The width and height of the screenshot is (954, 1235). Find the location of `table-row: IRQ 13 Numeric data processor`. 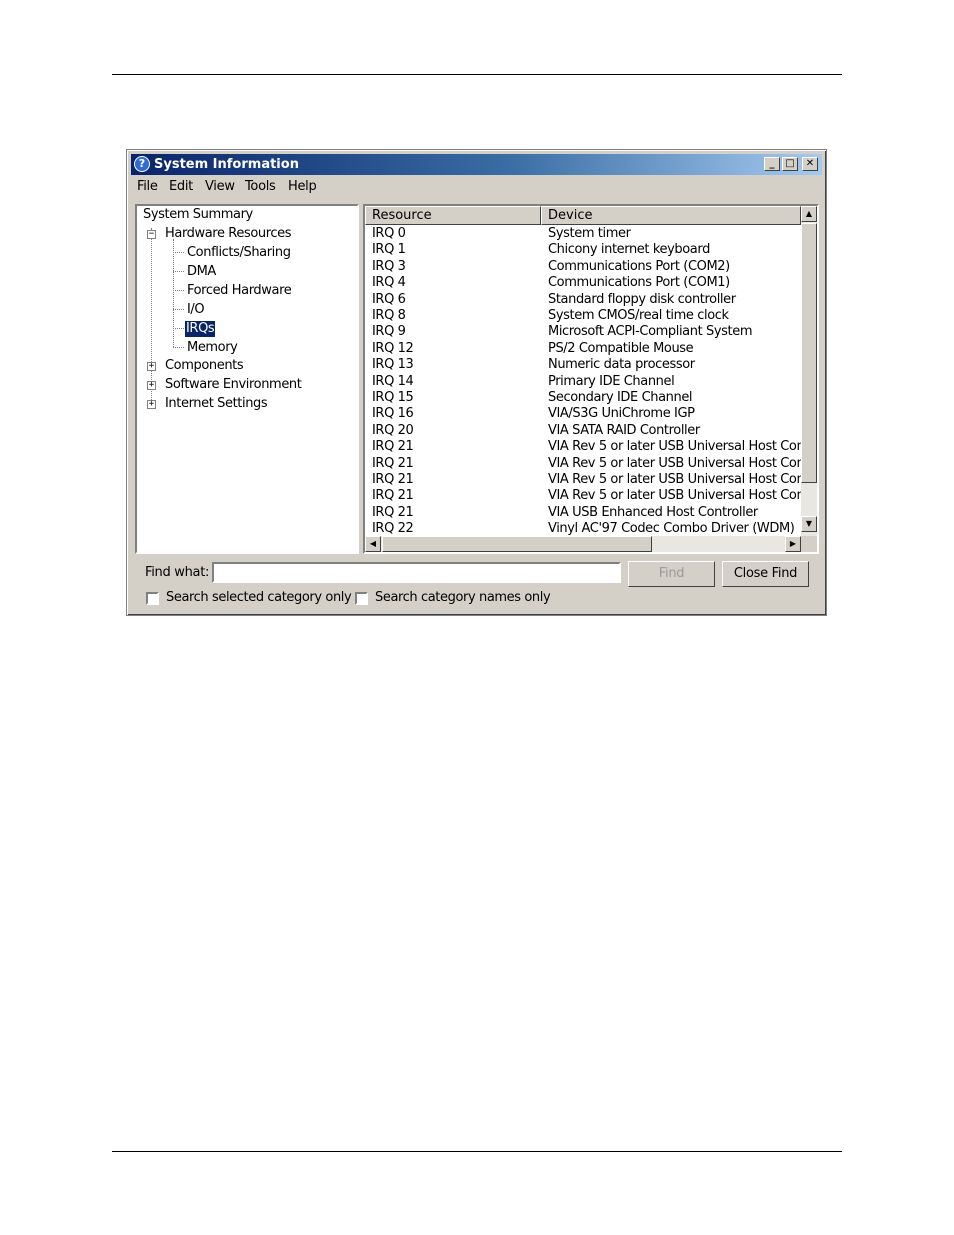

table-row: IRQ 13 Numeric data processor is located at coordinates (583, 365).